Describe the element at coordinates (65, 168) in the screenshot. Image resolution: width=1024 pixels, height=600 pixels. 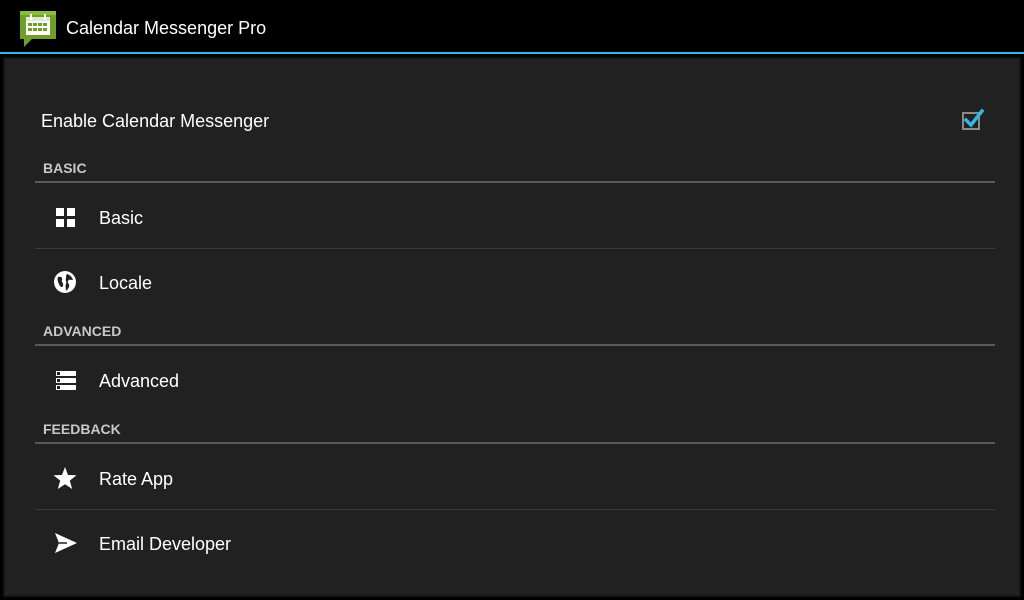
I see `section-label-basic: BASIC` at that location.